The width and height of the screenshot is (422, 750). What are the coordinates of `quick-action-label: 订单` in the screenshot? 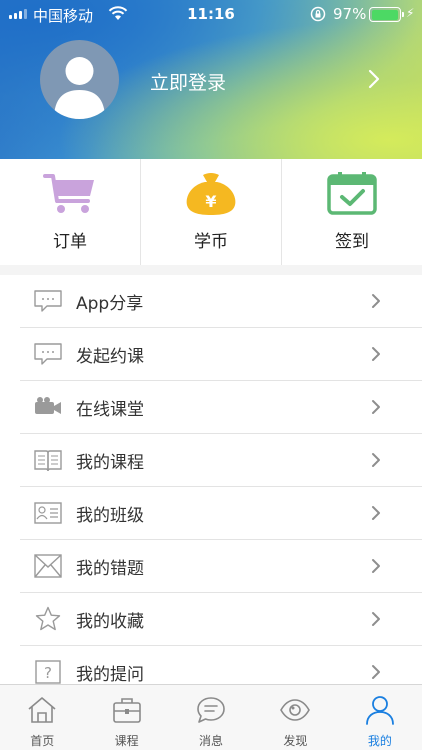 It's located at (70, 242).